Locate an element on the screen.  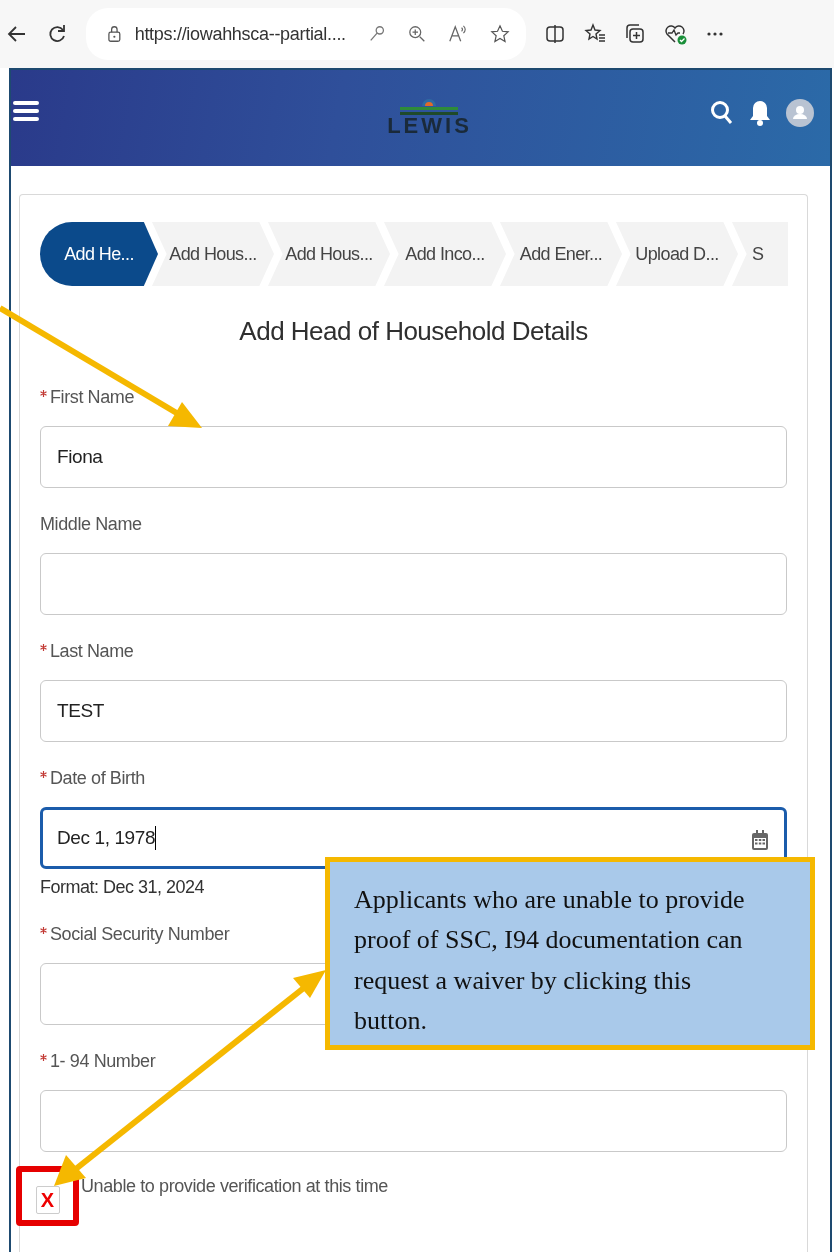
calendar-icon is located at coordinates (760, 840).